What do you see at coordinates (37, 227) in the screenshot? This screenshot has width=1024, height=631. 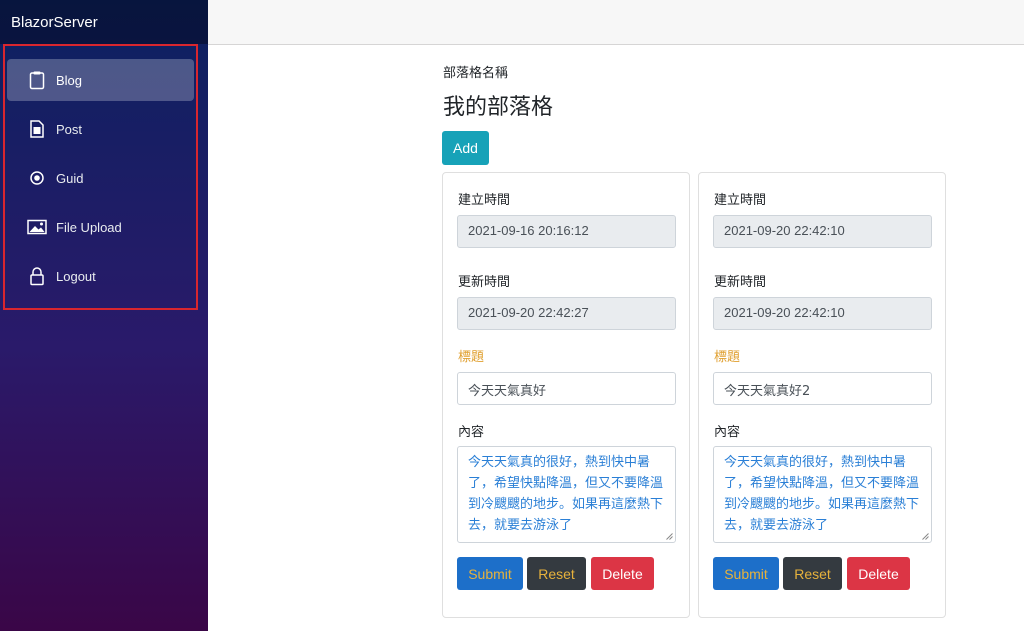 I see `image-icon` at bounding box center [37, 227].